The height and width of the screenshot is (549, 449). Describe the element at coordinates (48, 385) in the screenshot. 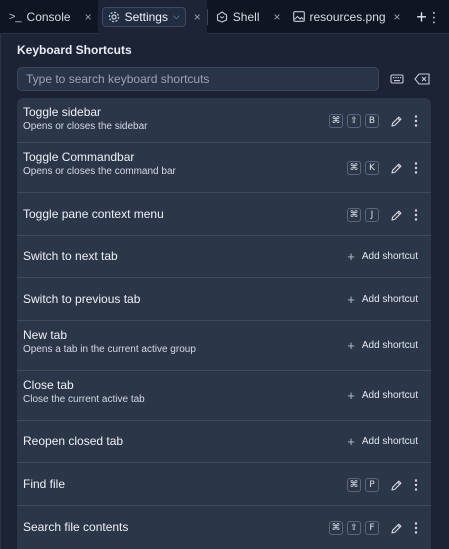

I see `shortcut-label: Close tab` at that location.